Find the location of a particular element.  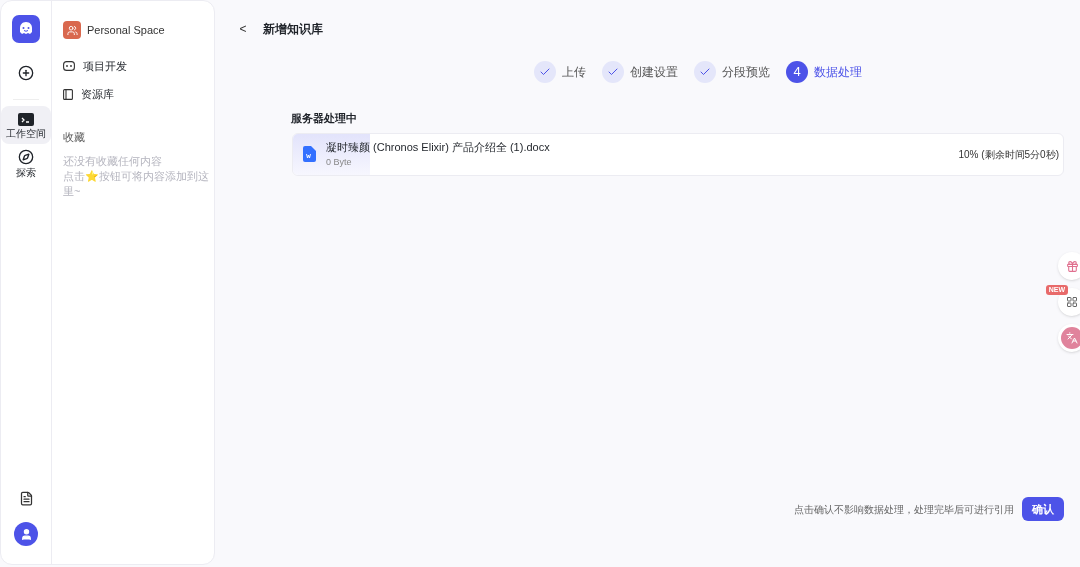

step-number: 4 is located at coordinates (797, 72).